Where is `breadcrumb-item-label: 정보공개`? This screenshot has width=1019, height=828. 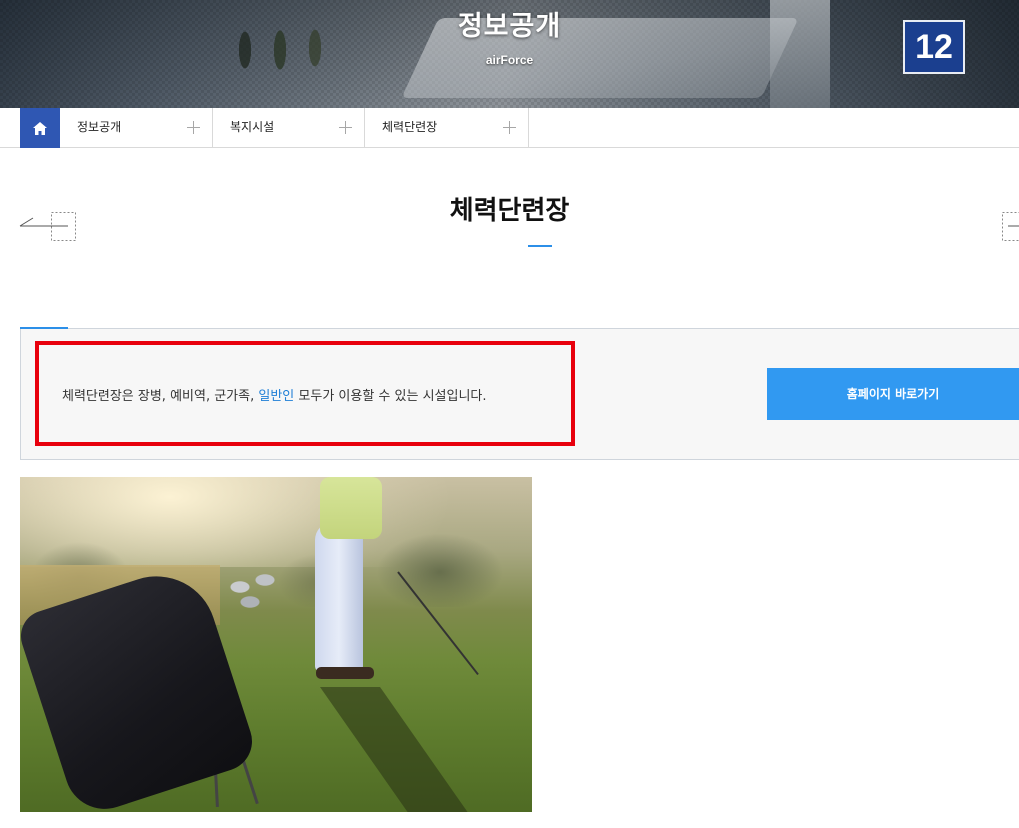
breadcrumb-item-label: 정보공개 is located at coordinates (99, 127).